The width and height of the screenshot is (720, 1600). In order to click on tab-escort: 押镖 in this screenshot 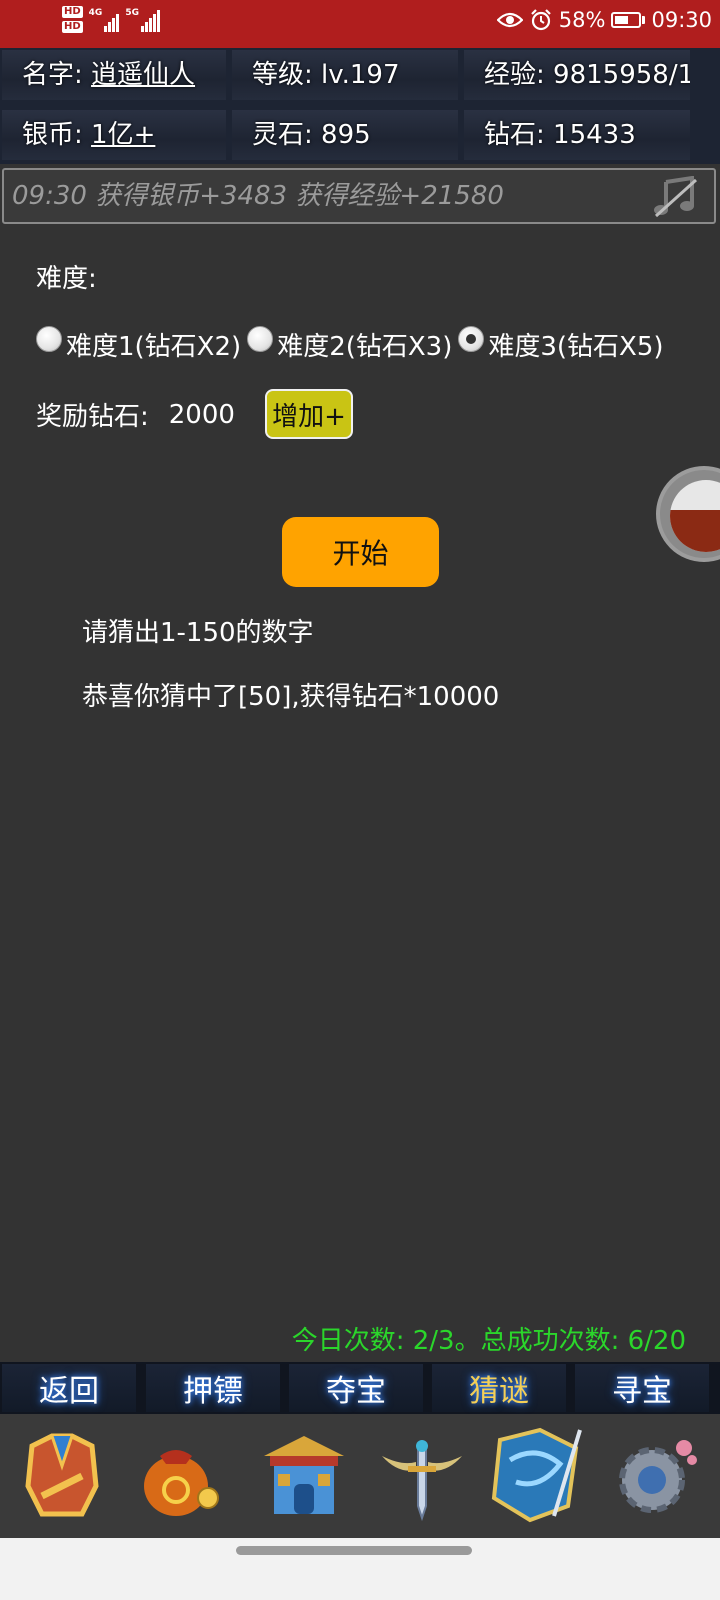, I will do `click(213, 1388)`.